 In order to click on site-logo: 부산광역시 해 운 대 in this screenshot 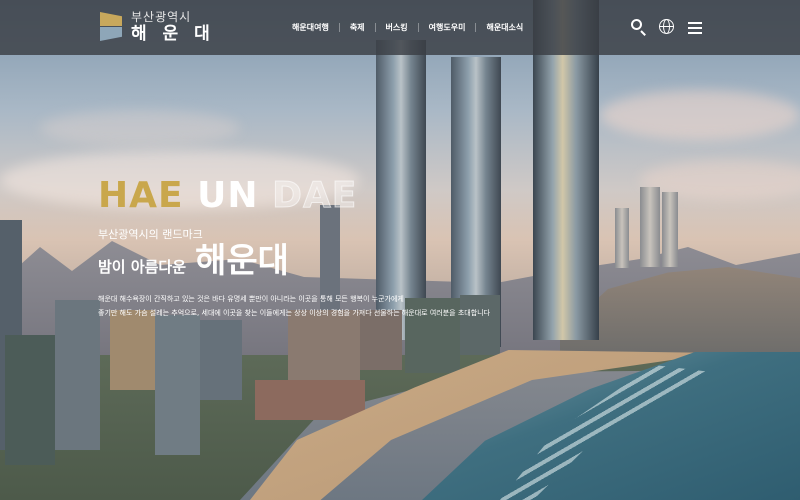, I will do `click(157, 27)`.